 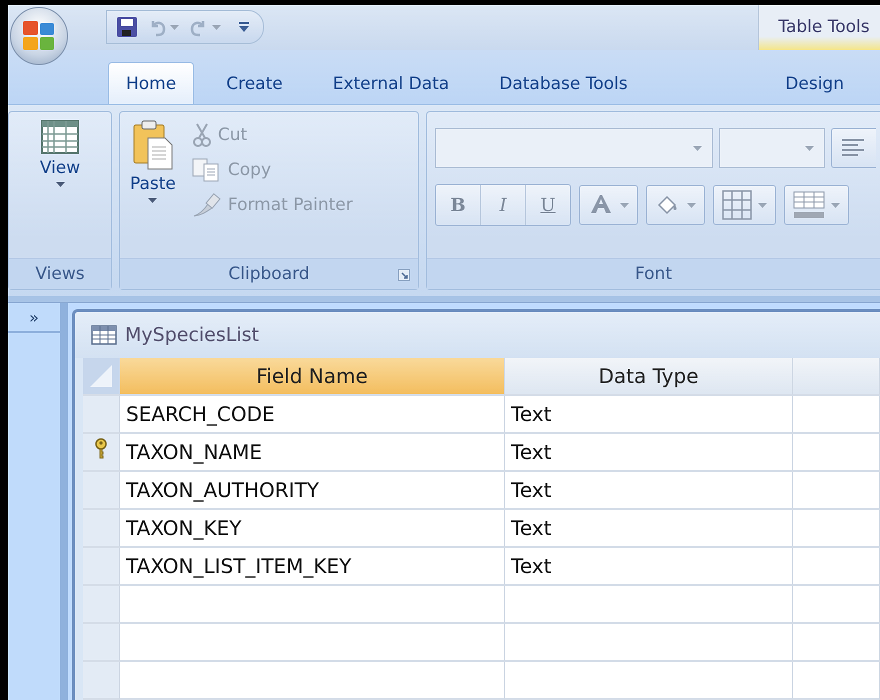 I want to click on save-button, so click(x=127, y=27).